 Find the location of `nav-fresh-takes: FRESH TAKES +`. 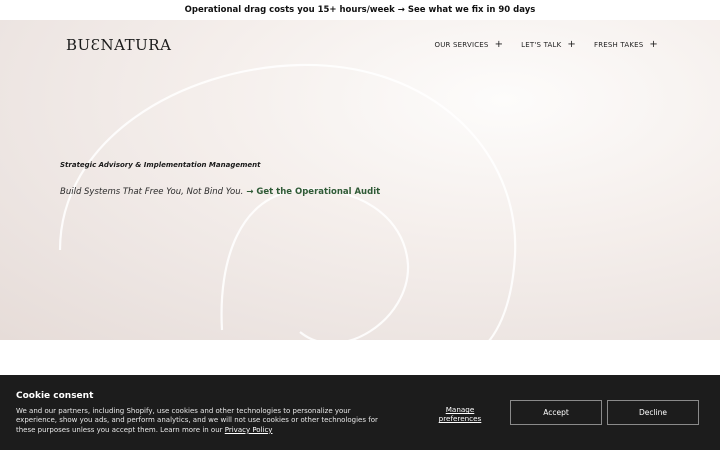

nav-fresh-takes: FRESH TAKES + is located at coordinates (626, 45).